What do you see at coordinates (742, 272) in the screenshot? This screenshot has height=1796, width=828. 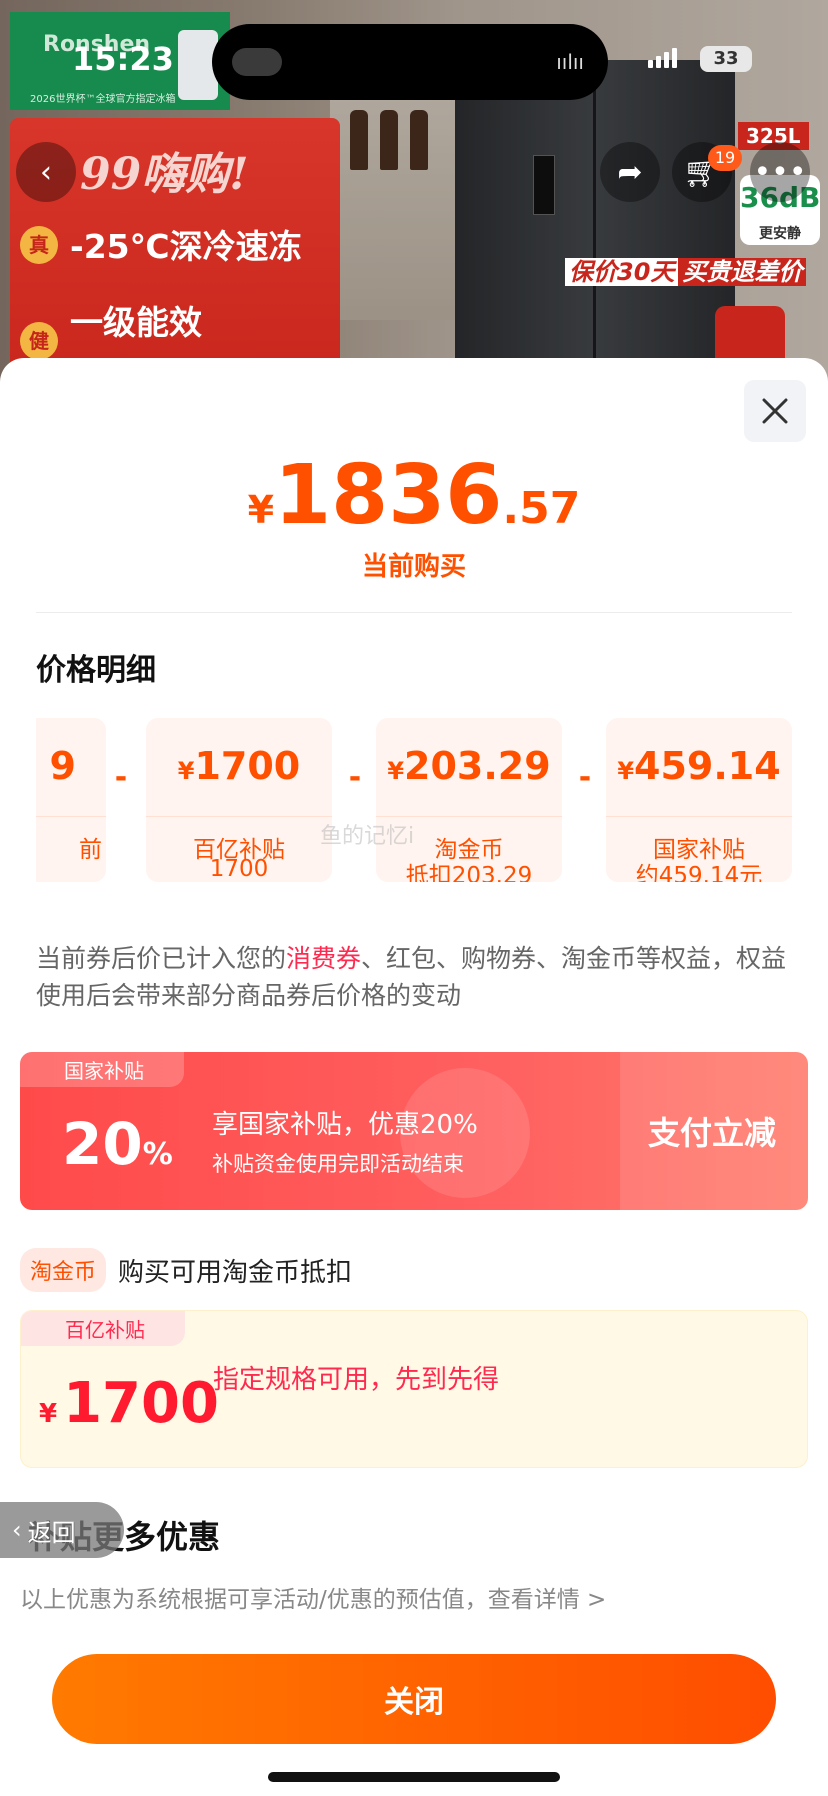 I see `guarantee-b: 买贵退差价` at bounding box center [742, 272].